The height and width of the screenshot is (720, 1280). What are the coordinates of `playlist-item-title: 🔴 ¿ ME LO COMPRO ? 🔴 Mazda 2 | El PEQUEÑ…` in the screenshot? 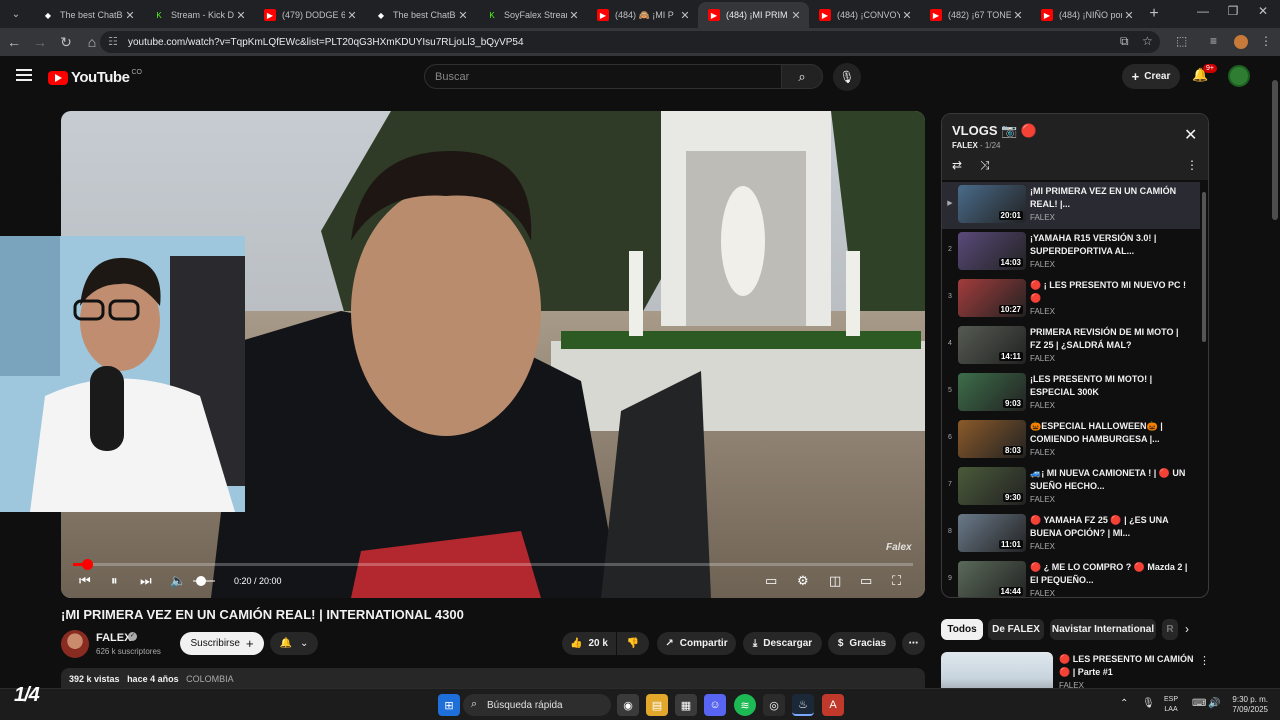 It's located at (1110, 574).